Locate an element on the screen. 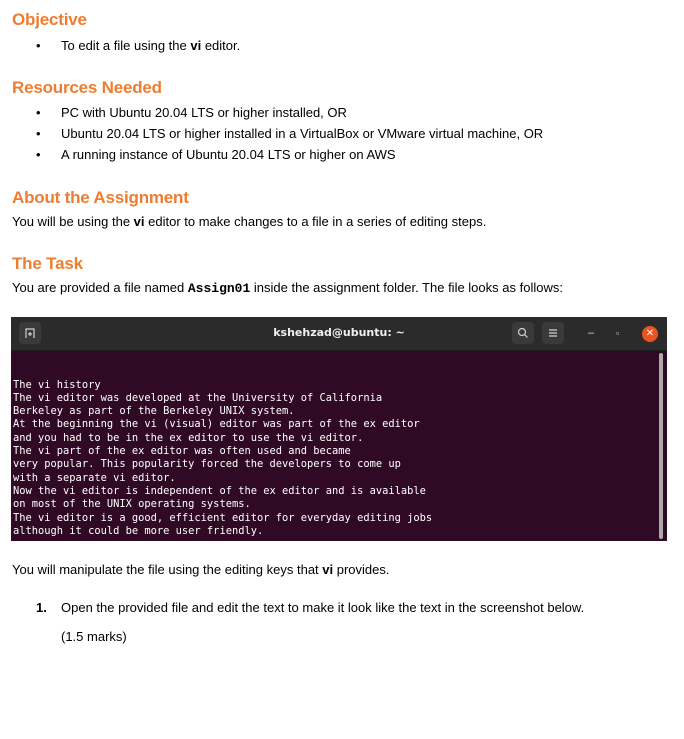 The height and width of the screenshot is (739, 684). menu-button is located at coordinates (553, 333).